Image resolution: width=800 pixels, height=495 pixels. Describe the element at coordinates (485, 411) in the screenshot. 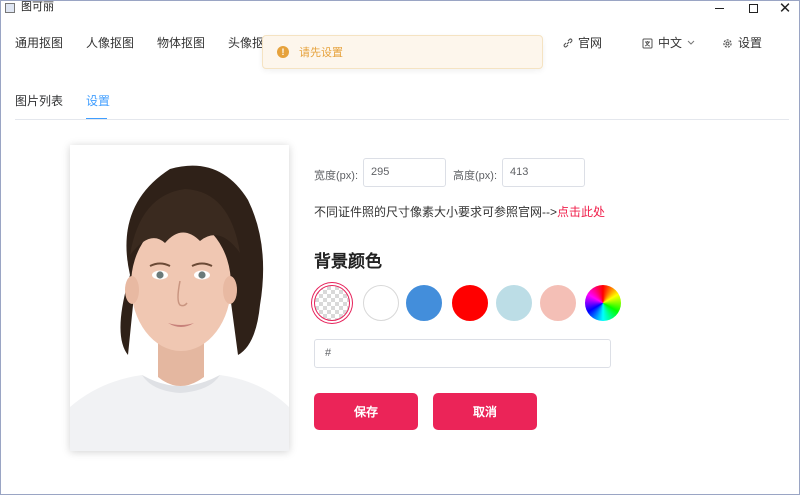

I see `cancel-button: 取消` at that location.